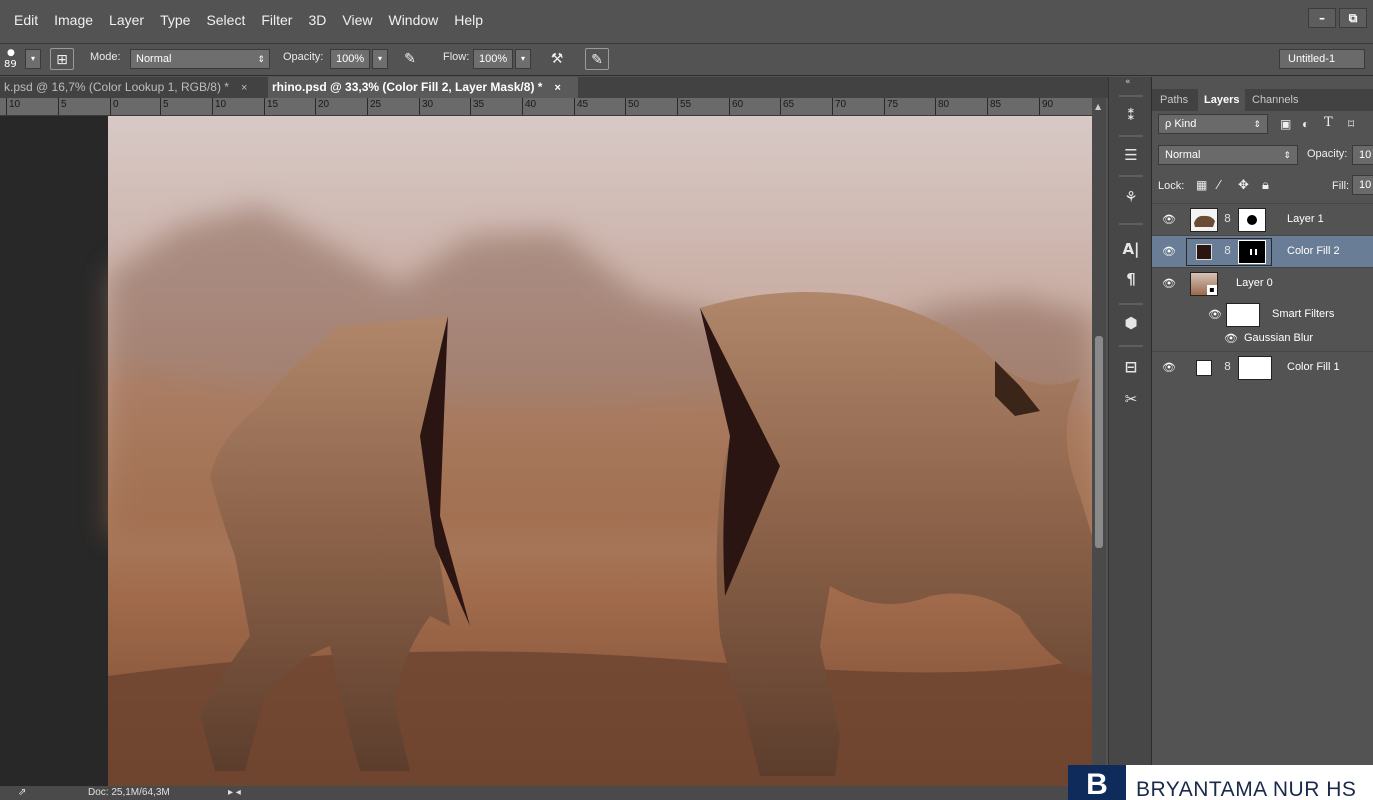 The width and height of the screenshot is (1373, 800). I want to click on layer-row-layer-0: 👁︎ ▪ Layer 0, so click(1262, 283).